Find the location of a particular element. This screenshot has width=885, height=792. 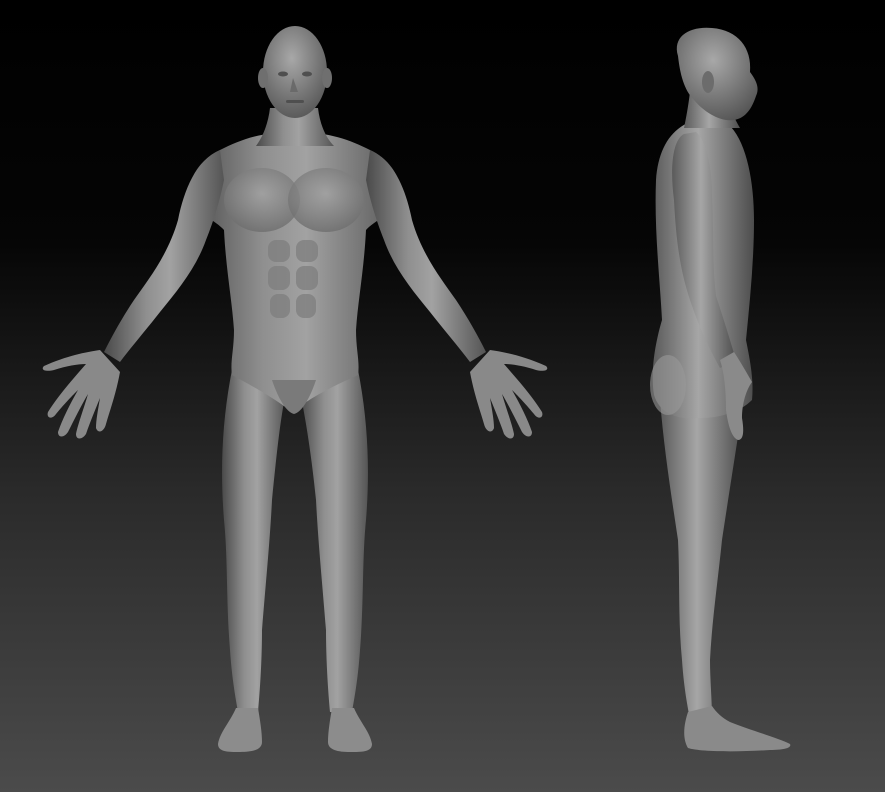

side-ear is located at coordinates (708, 82).